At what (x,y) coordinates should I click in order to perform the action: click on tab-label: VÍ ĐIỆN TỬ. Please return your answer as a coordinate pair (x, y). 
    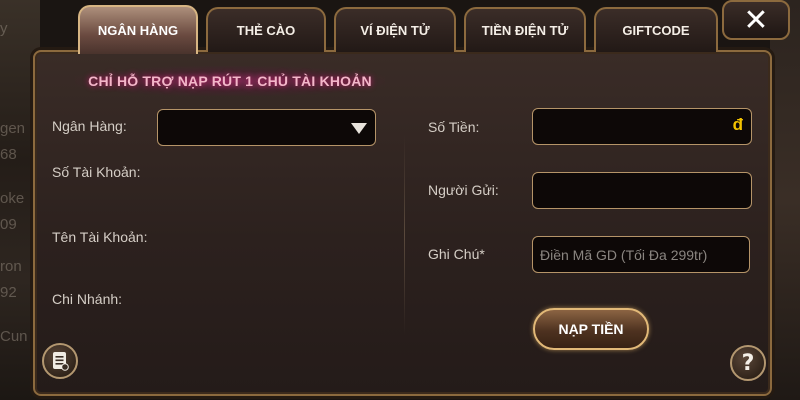
    Looking at the image, I should click on (395, 30).